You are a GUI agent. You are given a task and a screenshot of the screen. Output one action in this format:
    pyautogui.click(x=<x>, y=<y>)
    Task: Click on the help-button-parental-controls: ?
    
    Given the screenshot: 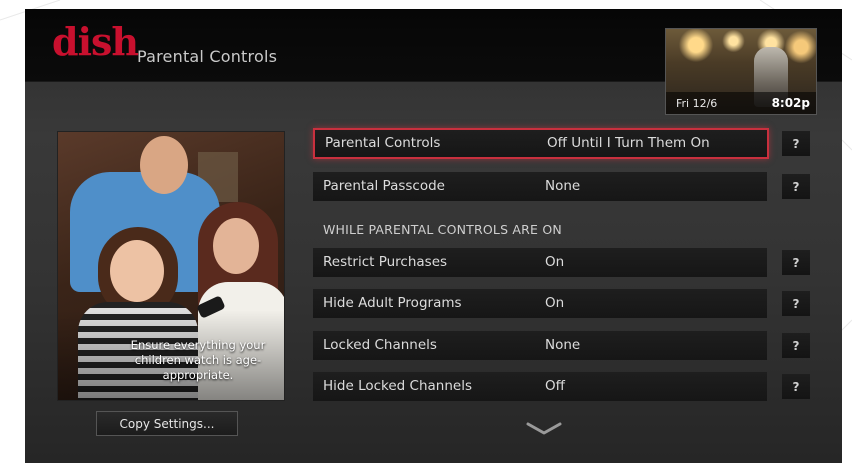 What is the action you would take?
    pyautogui.click(x=796, y=143)
    